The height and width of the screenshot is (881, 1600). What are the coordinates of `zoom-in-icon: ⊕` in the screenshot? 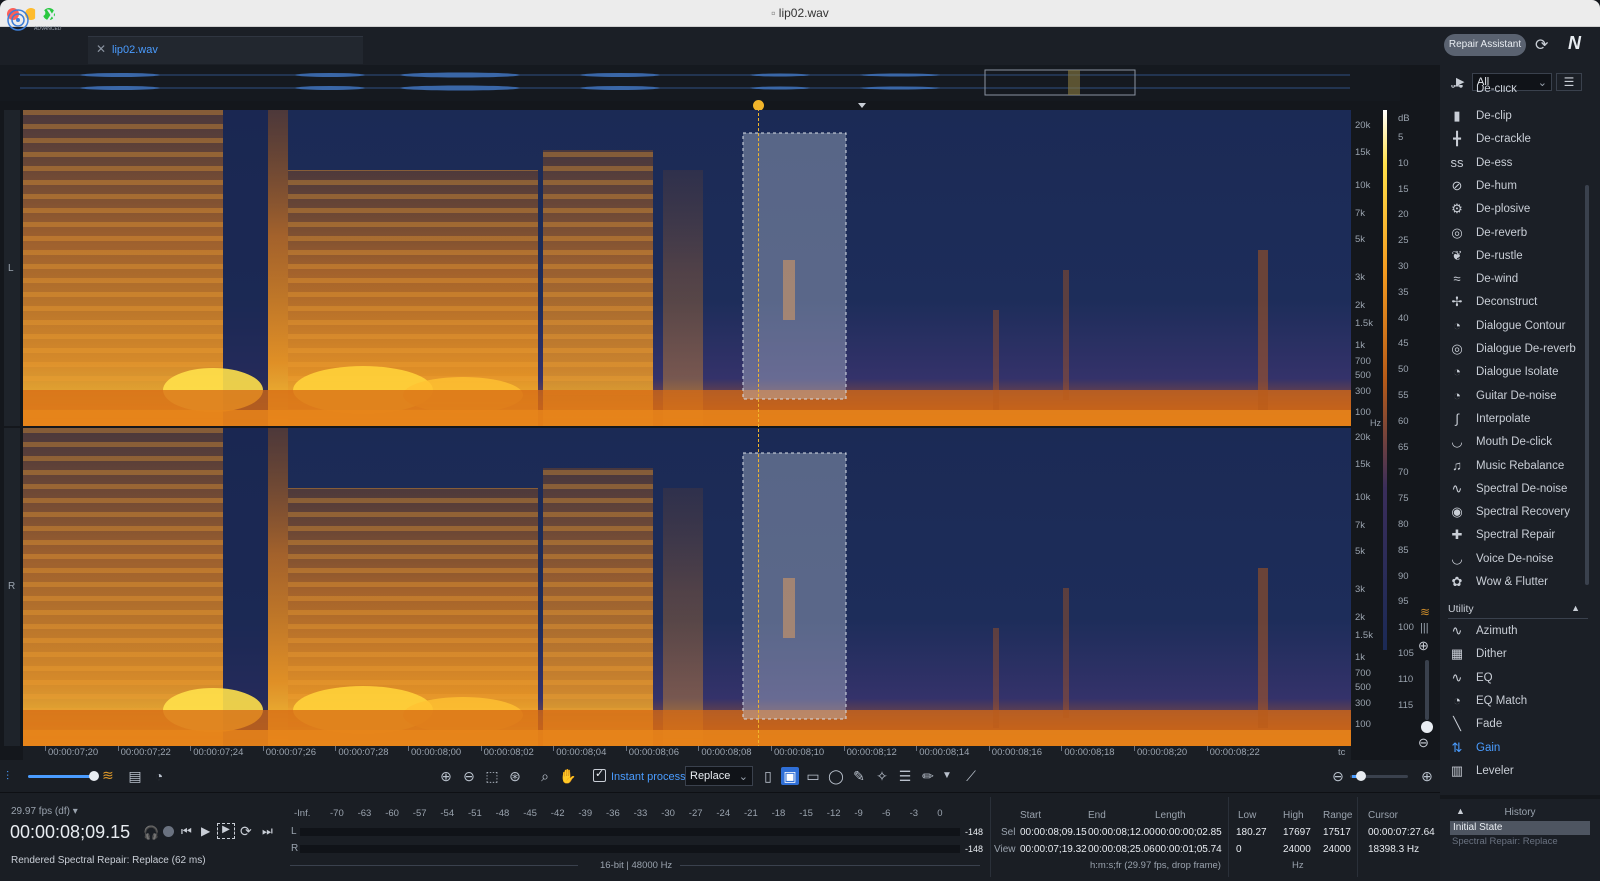 It's located at (446, 776).